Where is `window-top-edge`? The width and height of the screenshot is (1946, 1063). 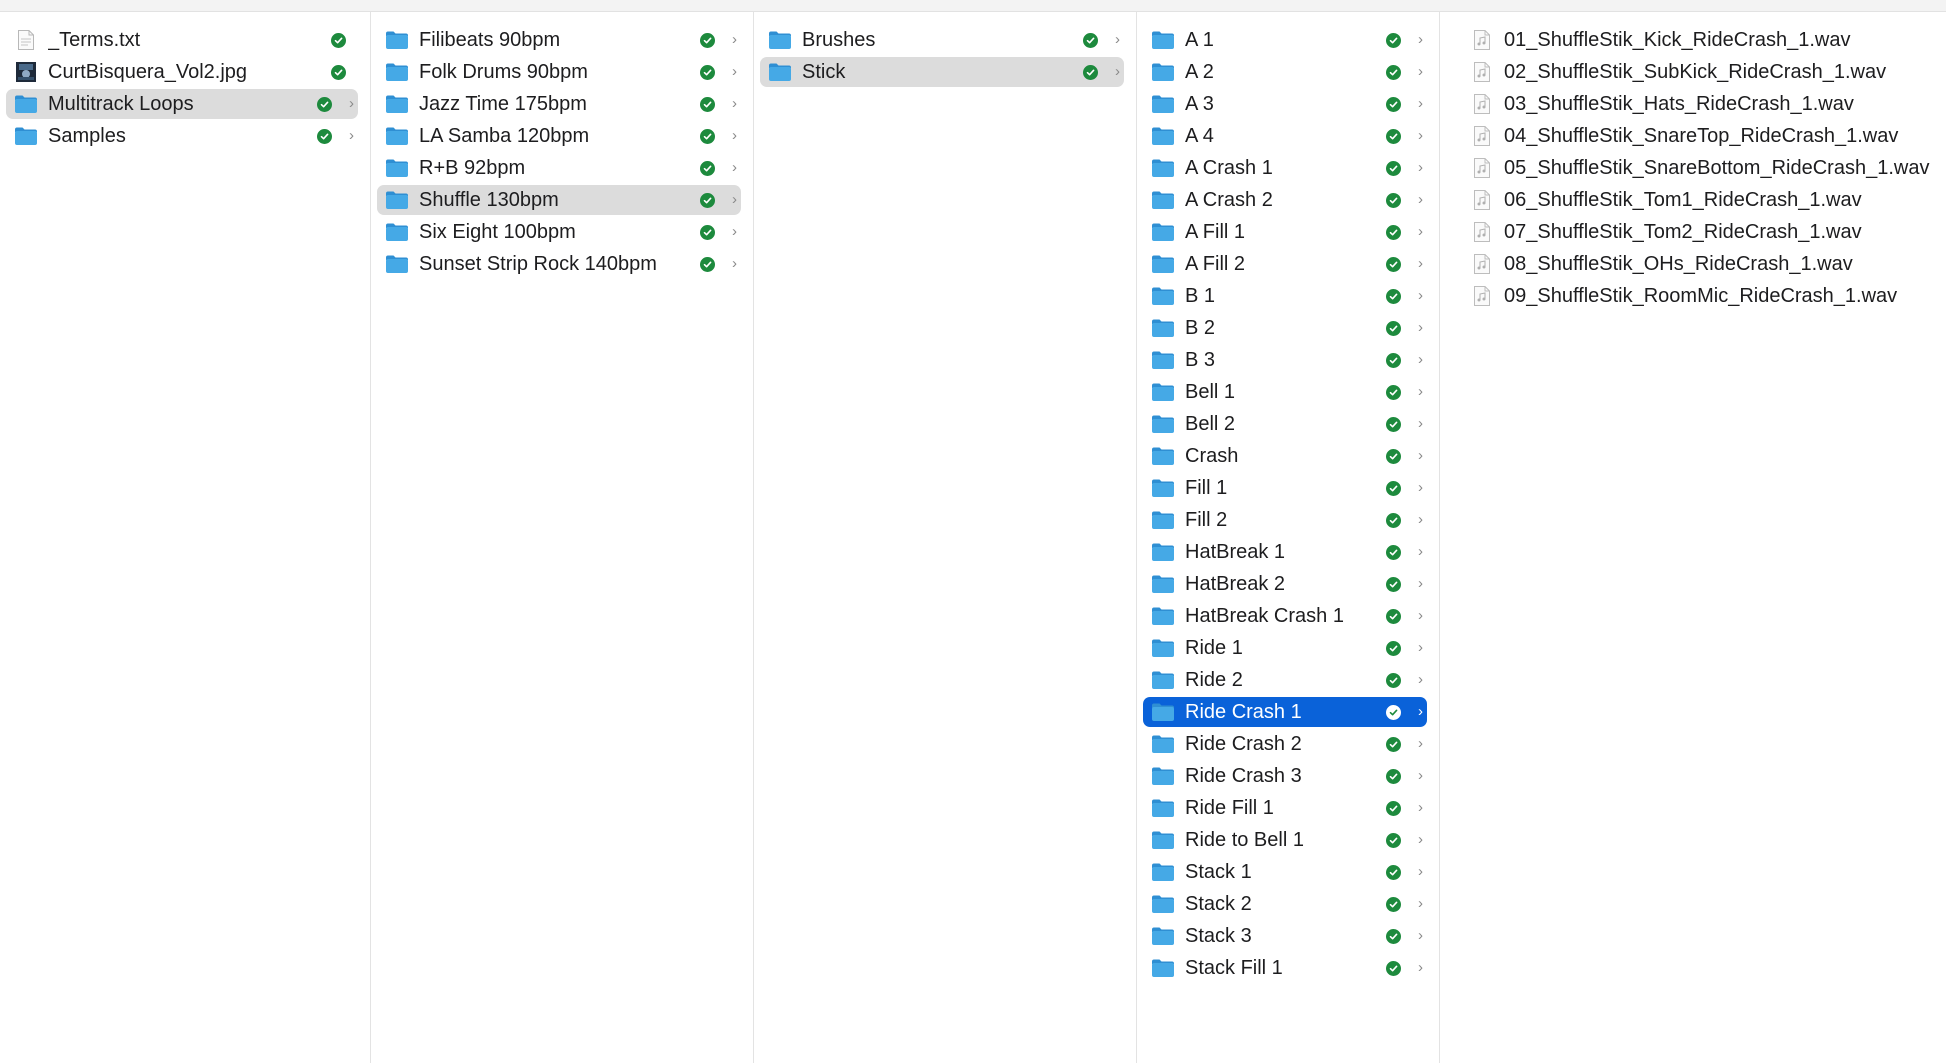
window-top-edge is located at coordinates (973, 6).